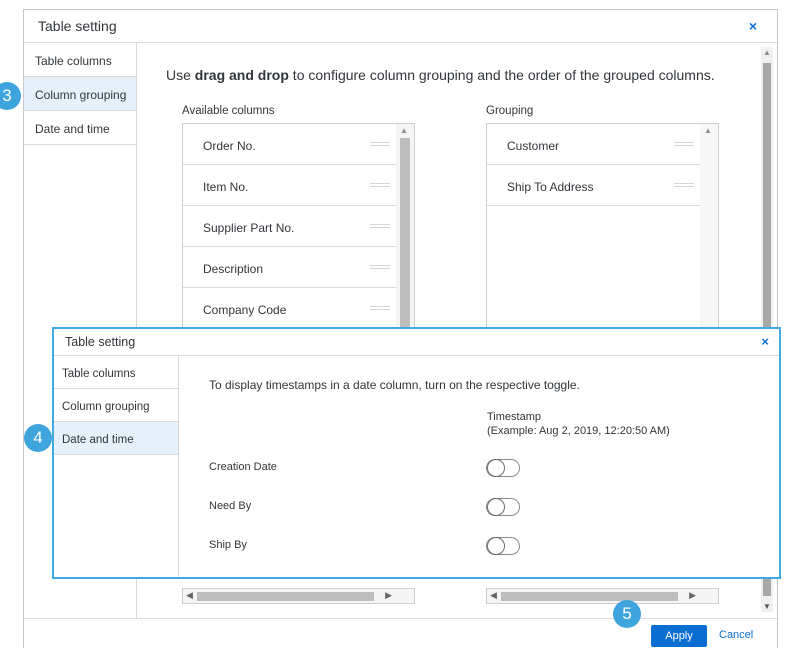 Image resolution: width=785 pixels, height=648 pixels. Describe the element at coordinates (298, 185) in the screenshot. I see `list-item: Item No.` at that location.